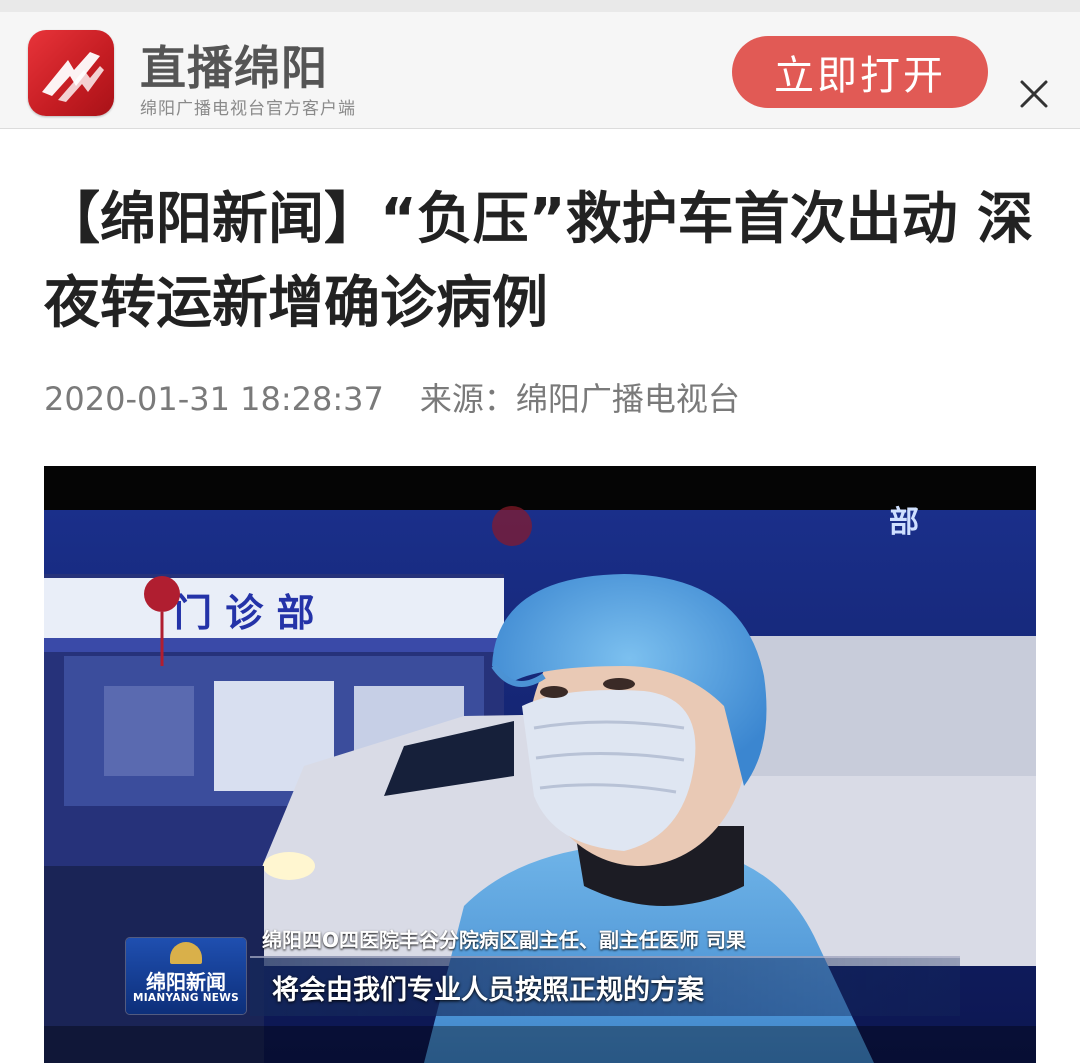 The width and height of the screenshot is (1080, 1063). What do you see at coordinates (1034, 94) in the screenshot?
I see `close-icon` at bounding box center [1034, 94].